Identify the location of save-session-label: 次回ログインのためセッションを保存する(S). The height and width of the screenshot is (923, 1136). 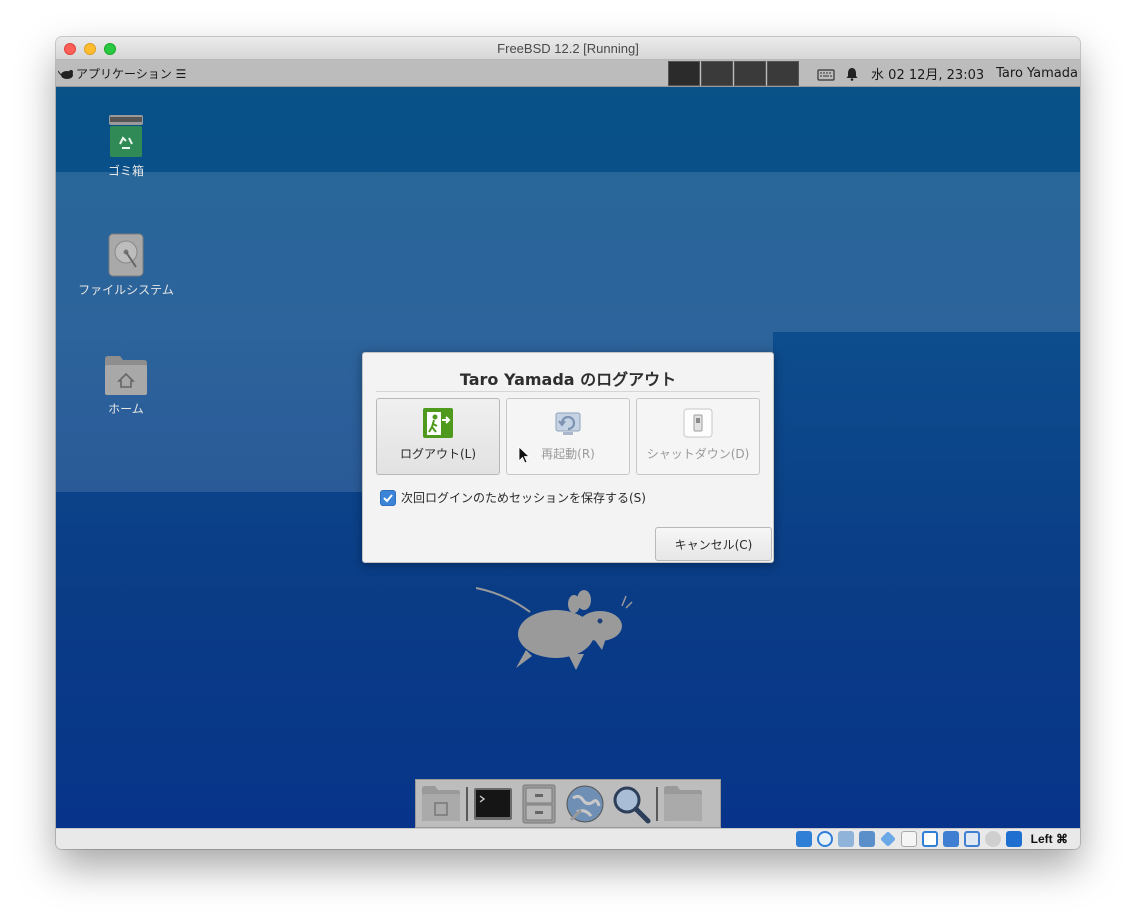
(523, 497).